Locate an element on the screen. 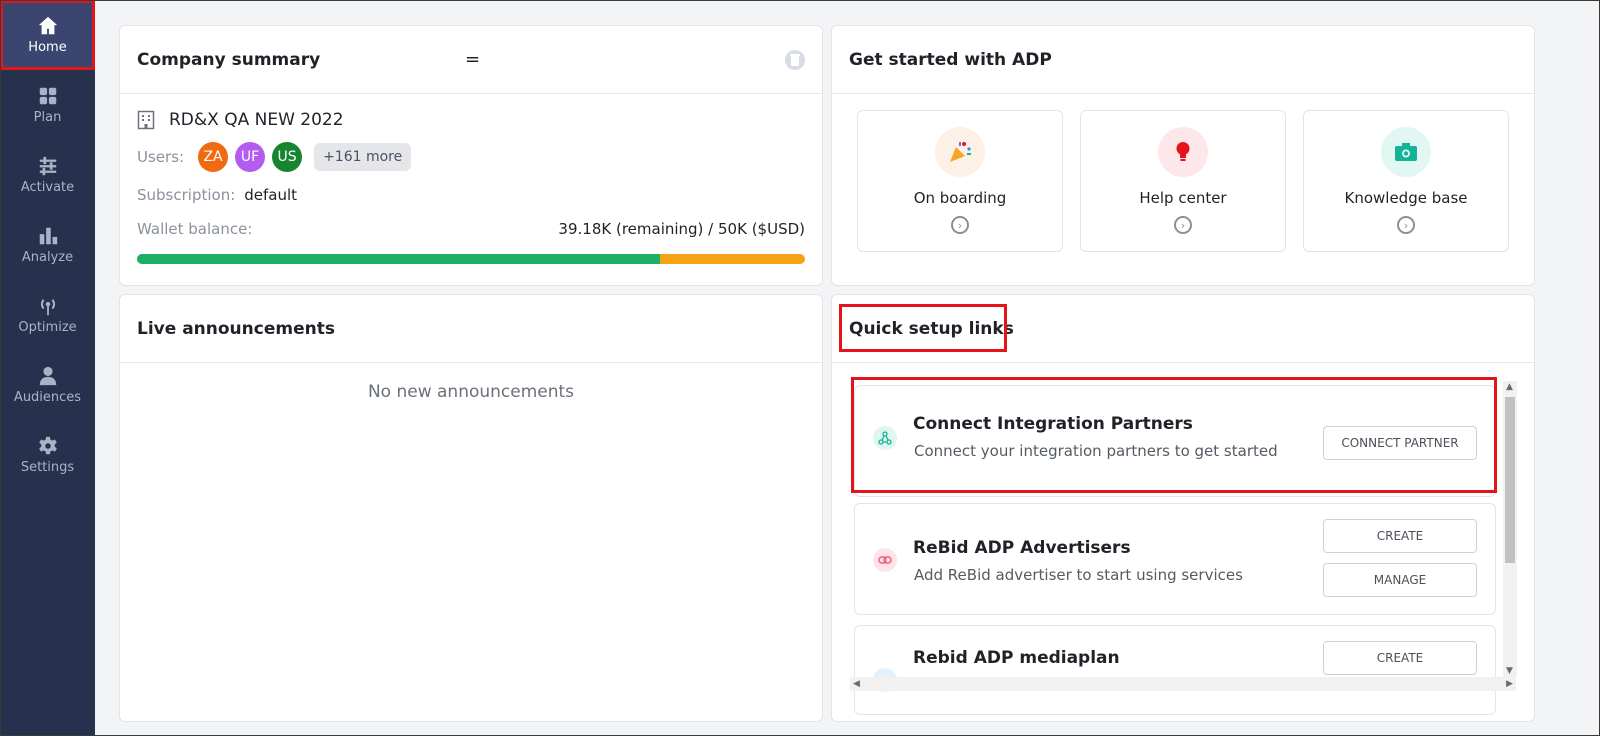 This screenshot has height=736, width=1600. lightbulb-icon is located at coordinates (1183, 152).